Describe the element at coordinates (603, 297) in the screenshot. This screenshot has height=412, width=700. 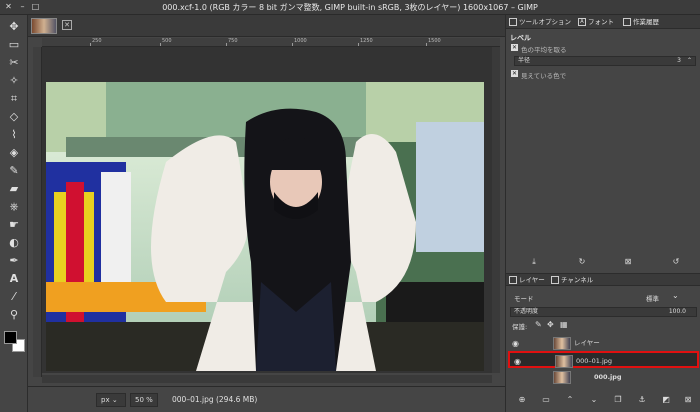
I see `mode-row: モード 標準 ⌄` at that location.